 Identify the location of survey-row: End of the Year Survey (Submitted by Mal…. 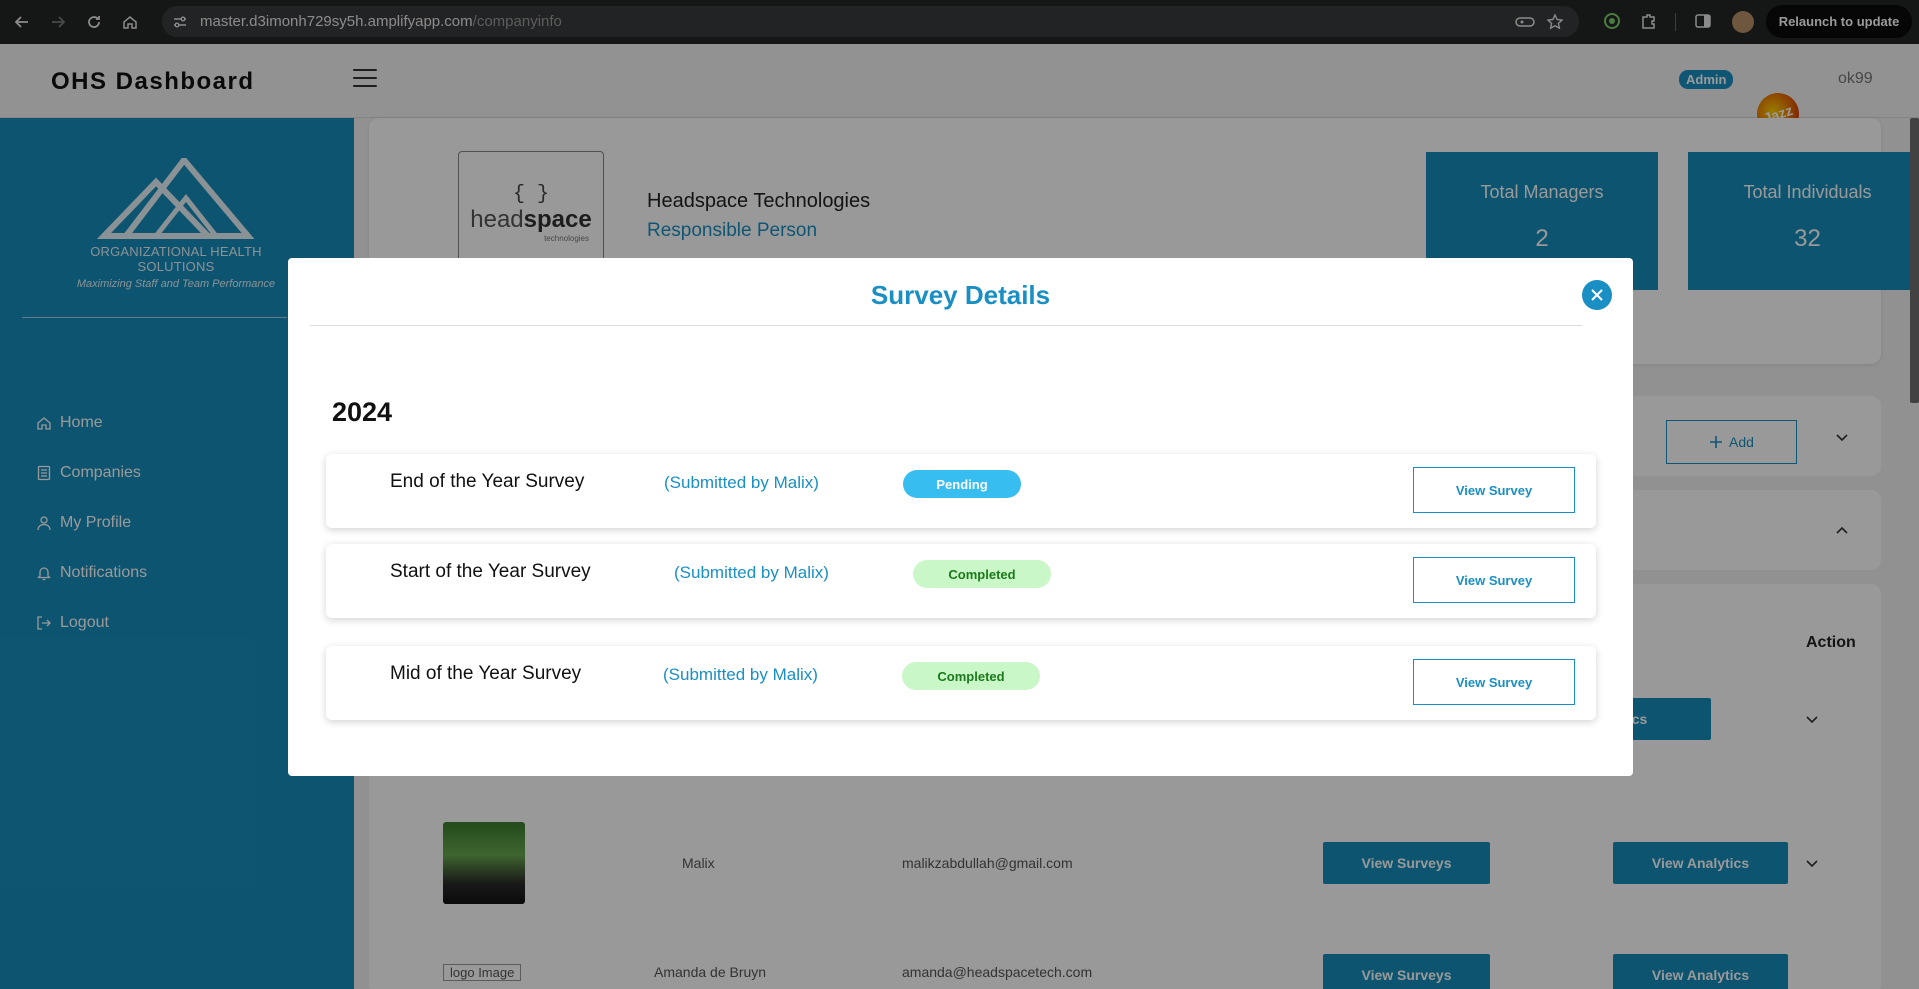
(961, 491).